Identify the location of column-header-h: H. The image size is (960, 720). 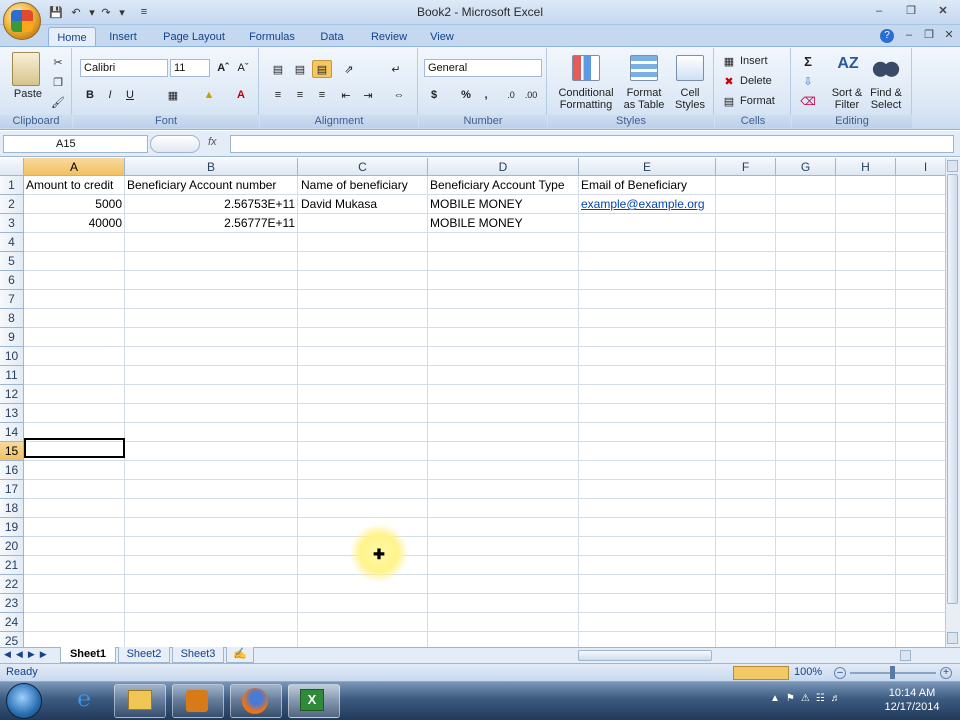
(866, 167).